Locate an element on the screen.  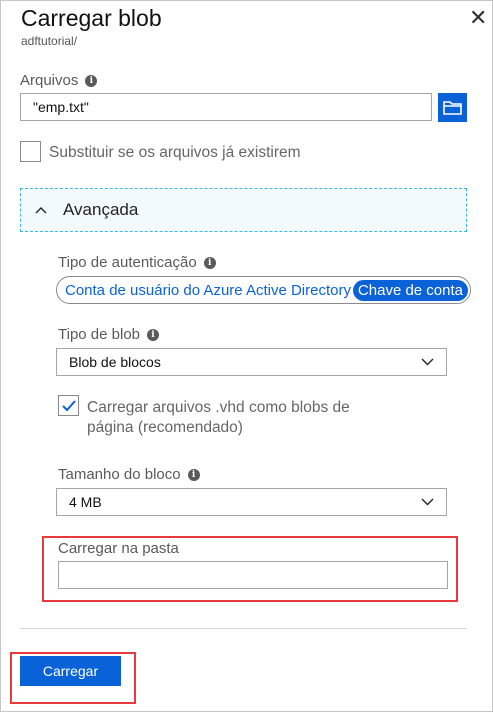
folder-input is located at coordinates (253, 575).